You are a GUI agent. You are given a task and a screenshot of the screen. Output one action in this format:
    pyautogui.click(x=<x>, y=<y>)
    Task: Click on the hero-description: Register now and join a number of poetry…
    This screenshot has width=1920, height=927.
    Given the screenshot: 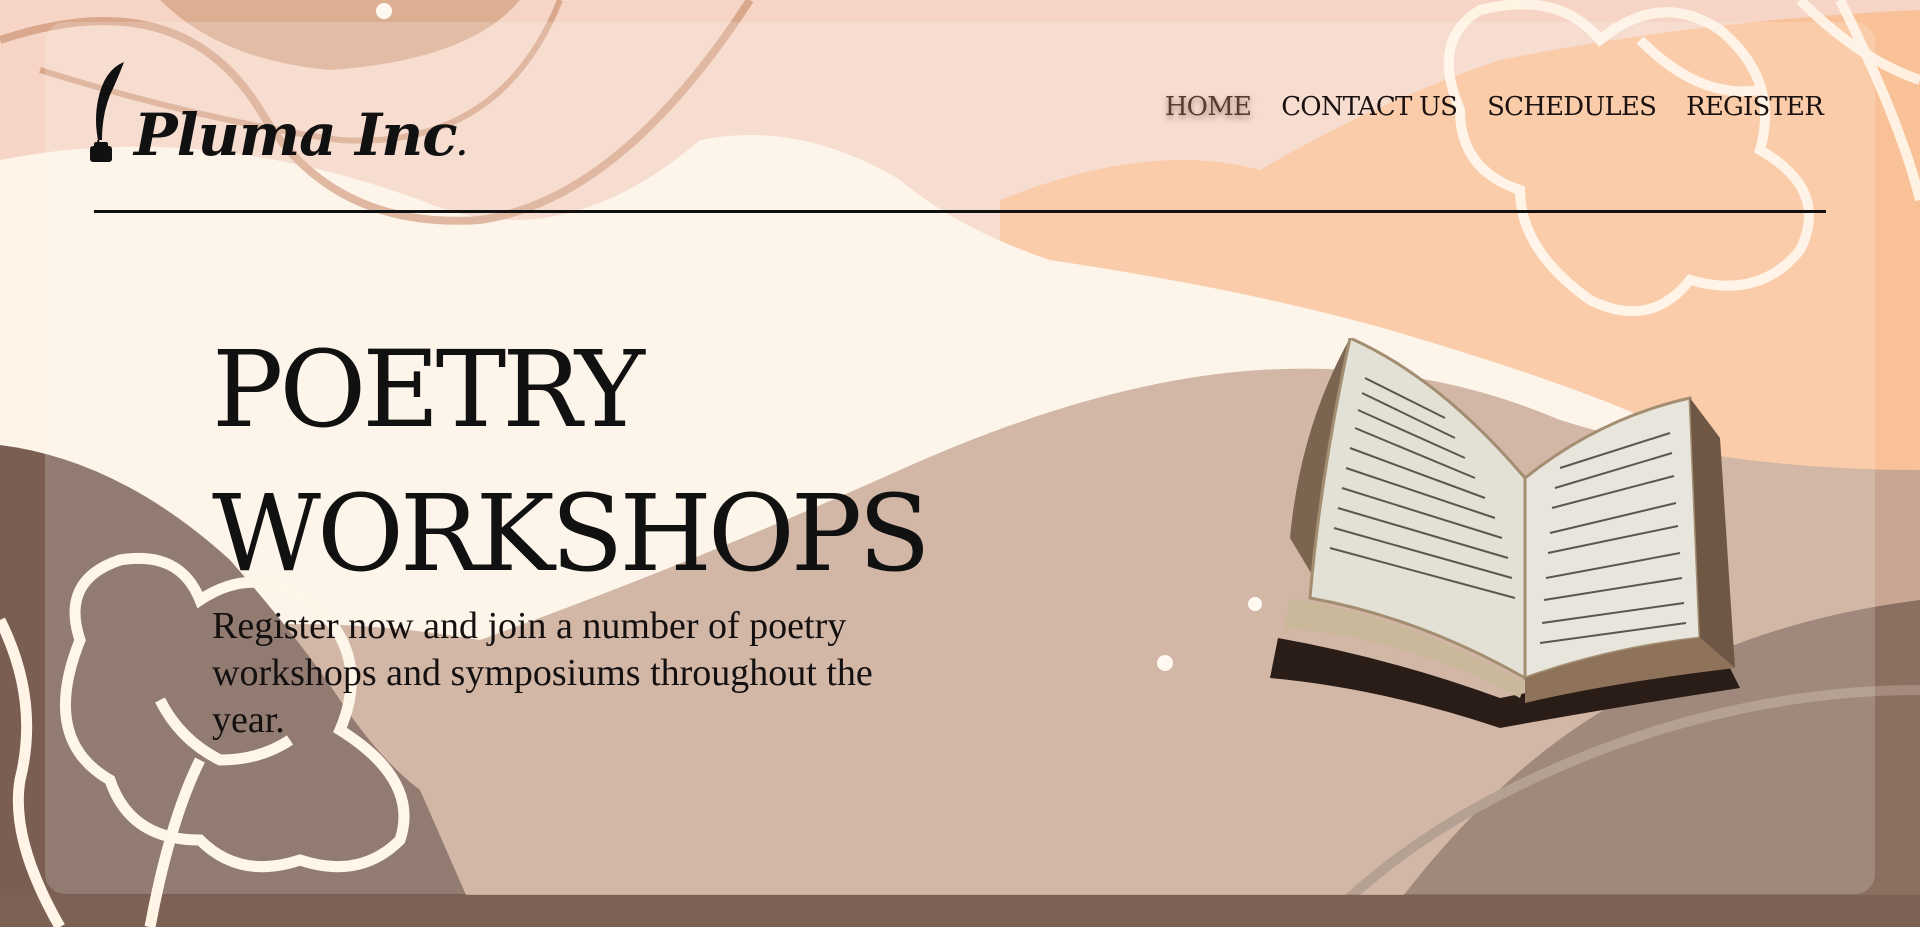 What is the action you would take?
    pyautogui.click(x=542, y=673)
    